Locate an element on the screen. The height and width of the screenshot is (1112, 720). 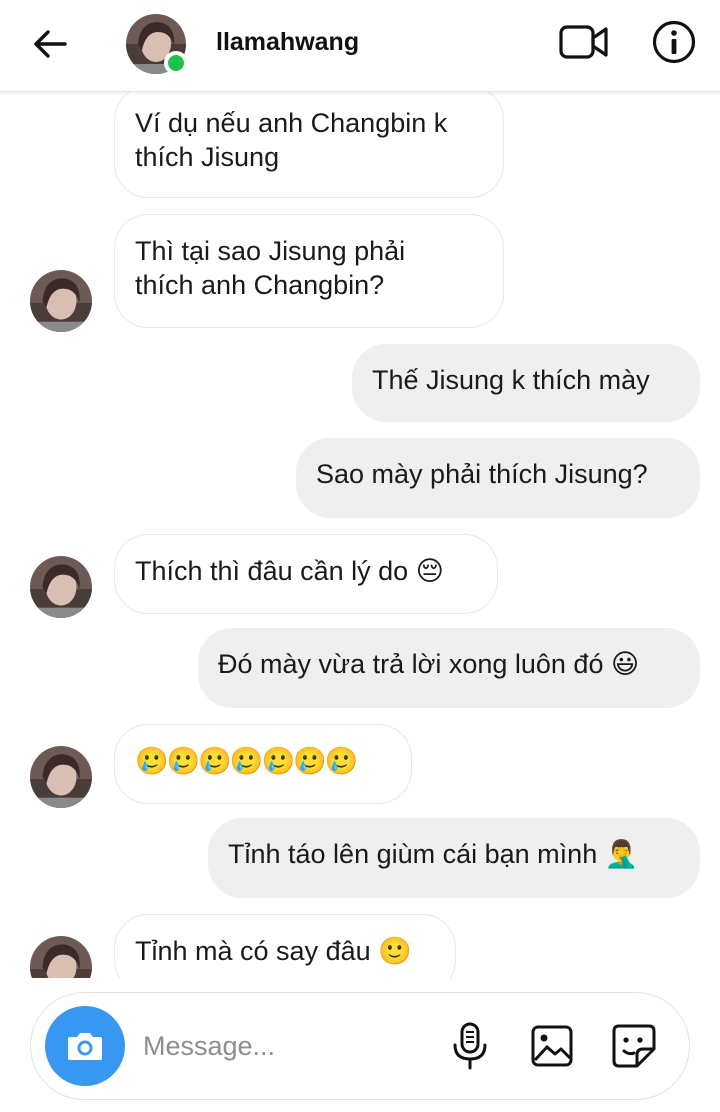
back-arrow-icon is located at coordinates (50, 44).